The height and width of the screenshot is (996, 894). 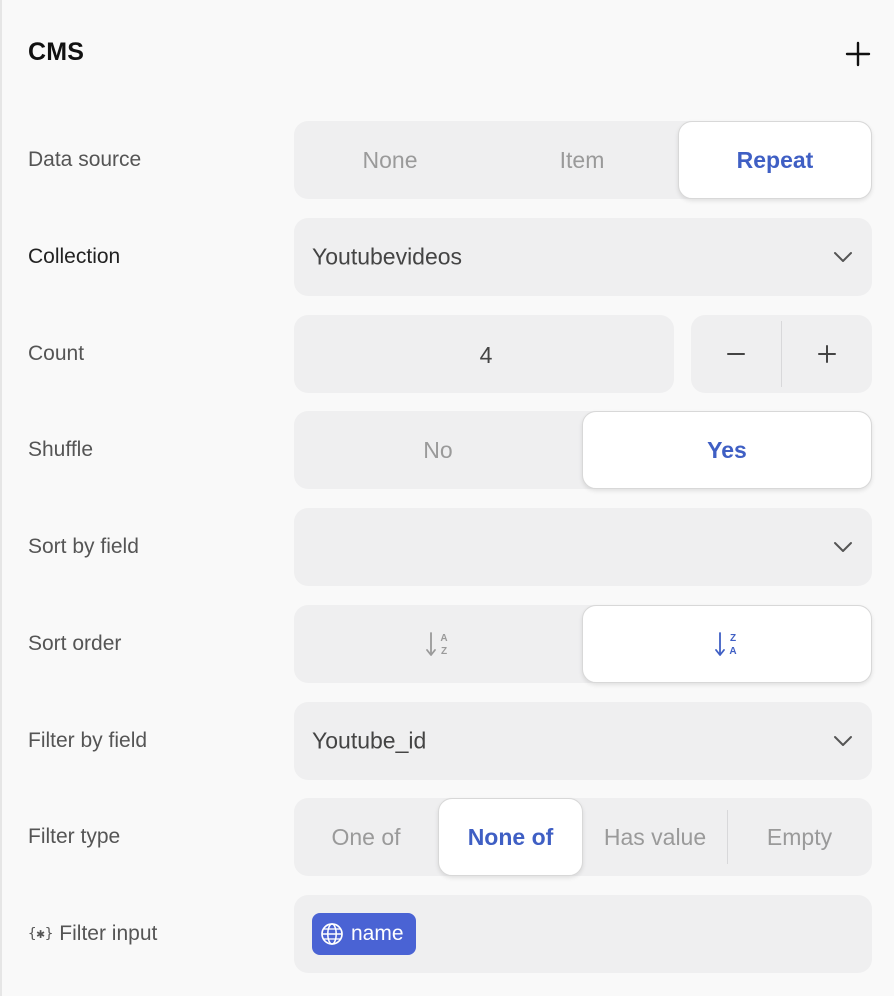 I want to click on row-filter-input: {✱} Filter input name, so click(x=448, y=934).